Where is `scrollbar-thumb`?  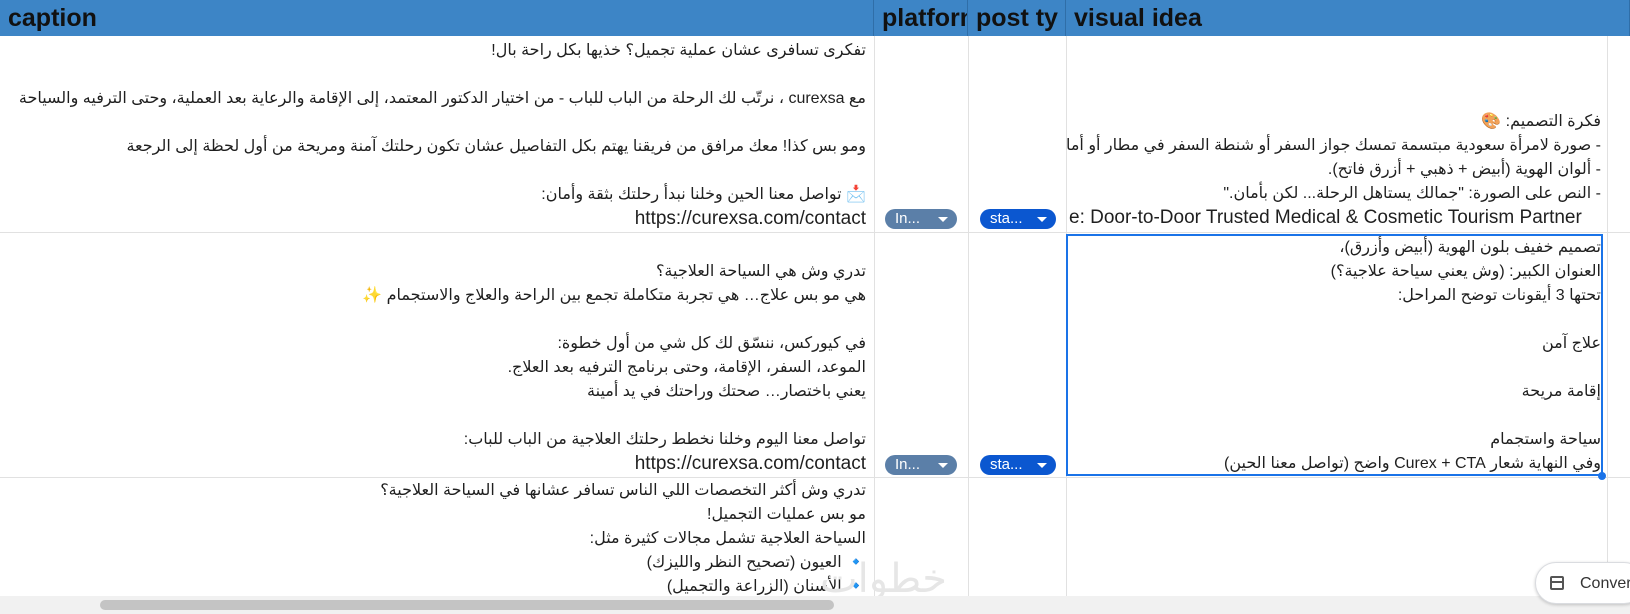 scrollbar-thumb is located at coordinates (467, 605).